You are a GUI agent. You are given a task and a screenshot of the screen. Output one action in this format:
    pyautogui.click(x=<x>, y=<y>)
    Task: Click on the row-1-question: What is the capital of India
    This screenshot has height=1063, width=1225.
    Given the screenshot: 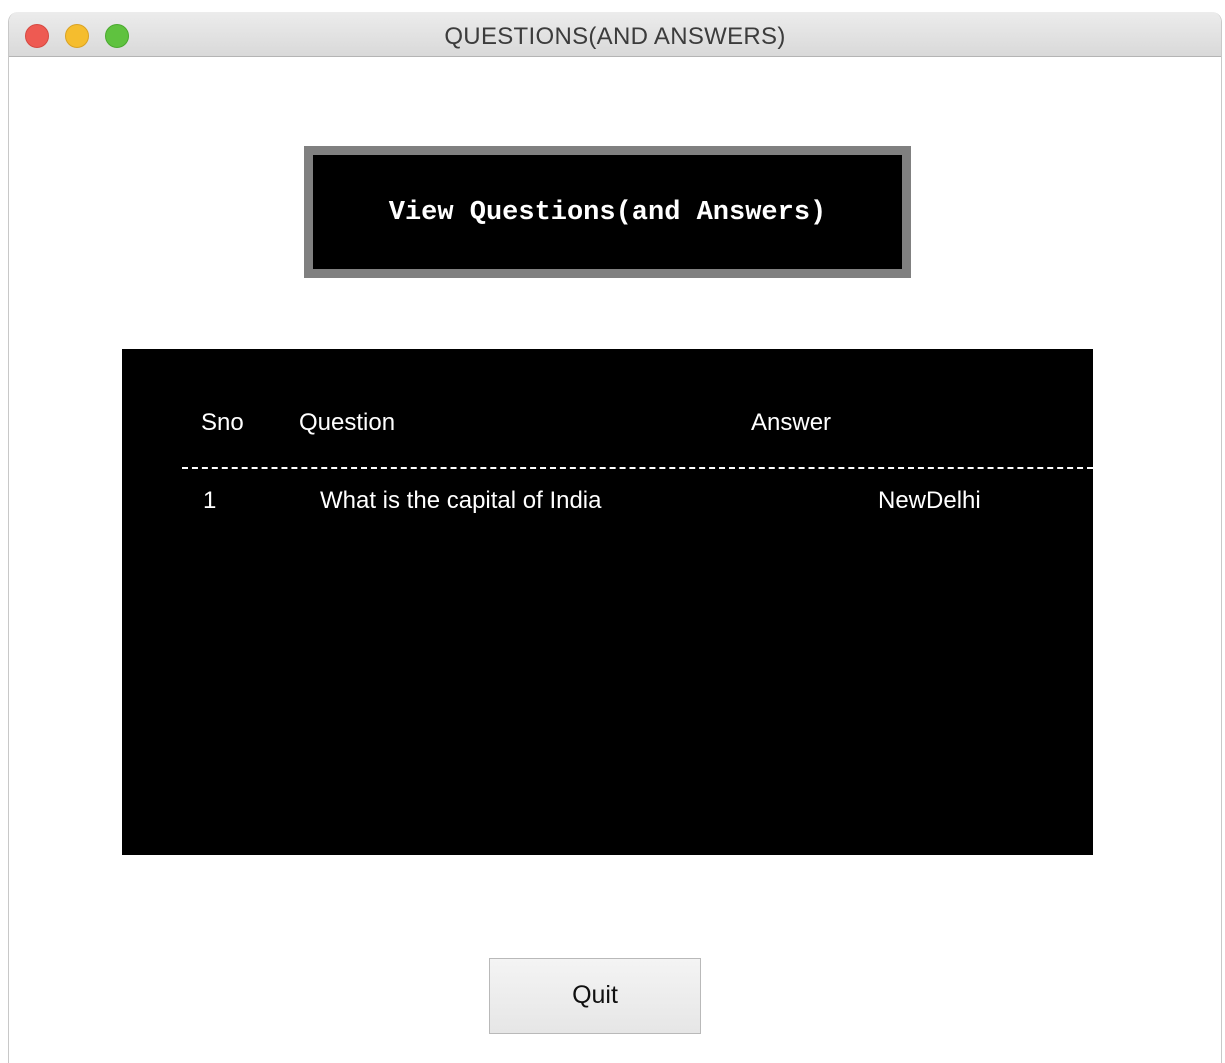 What is the action you would take?
    pyautogui.click(x=461, y=500)
    